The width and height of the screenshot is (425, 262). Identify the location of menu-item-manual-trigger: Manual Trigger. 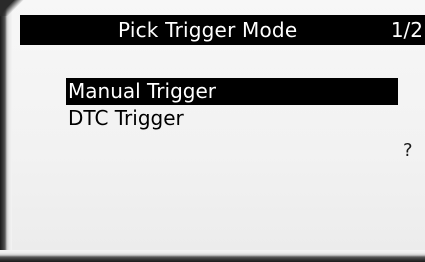
(232, 91).